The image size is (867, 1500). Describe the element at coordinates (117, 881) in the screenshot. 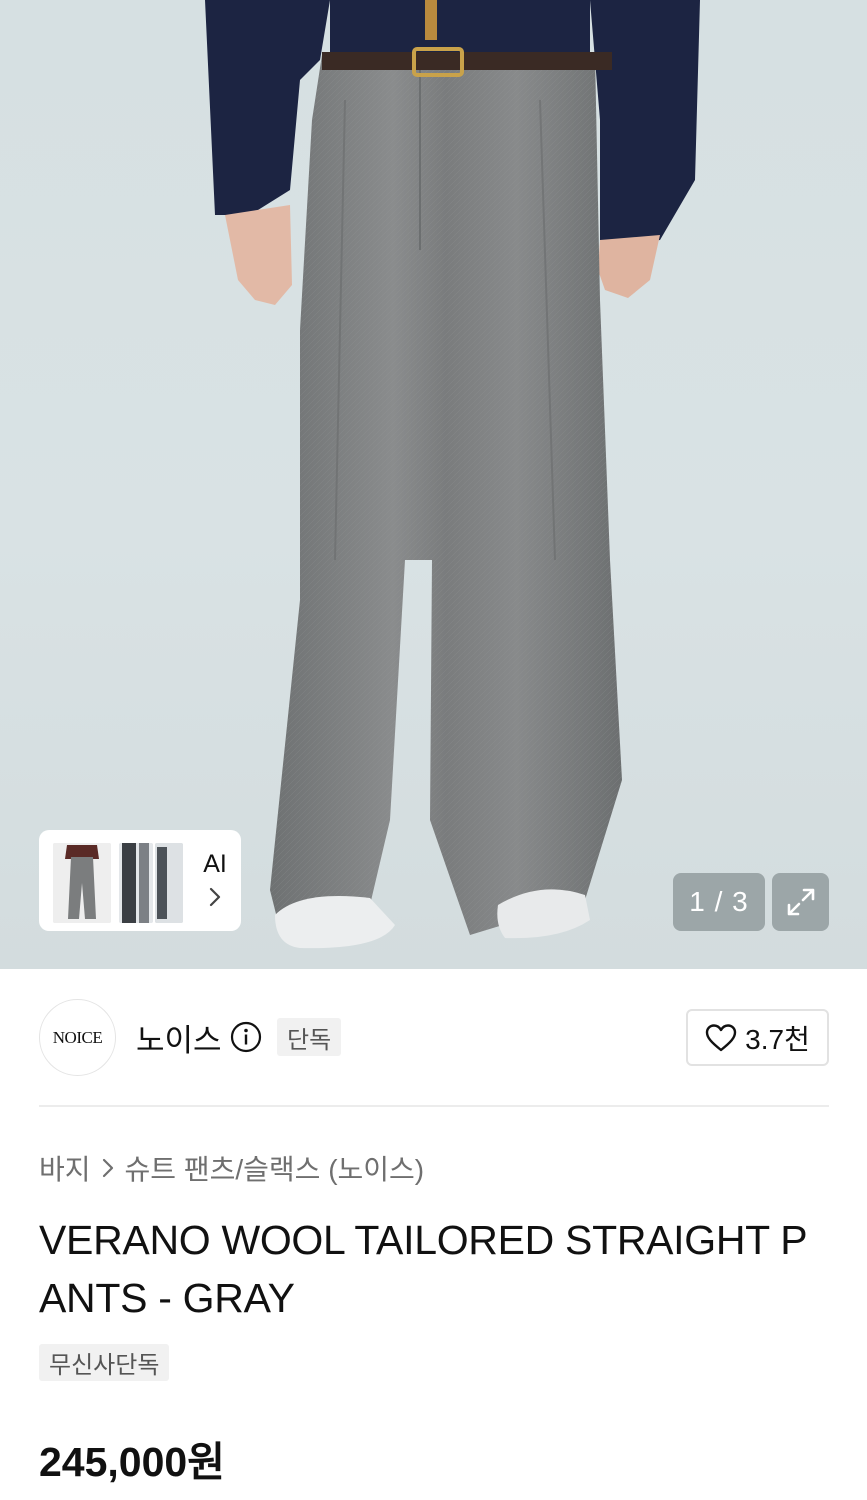

I see `thumbnail-strip` at that location.